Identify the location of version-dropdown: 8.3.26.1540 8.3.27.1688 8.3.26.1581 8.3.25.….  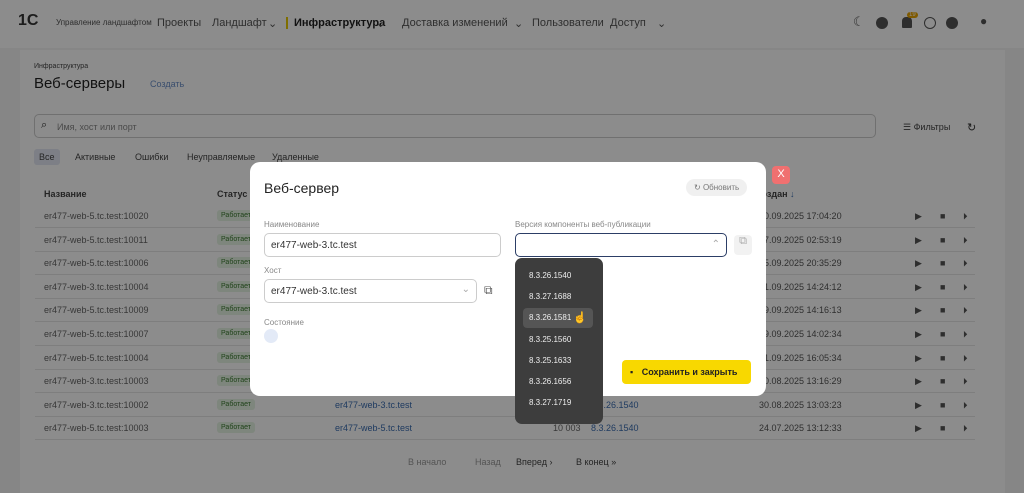
(559, 341).